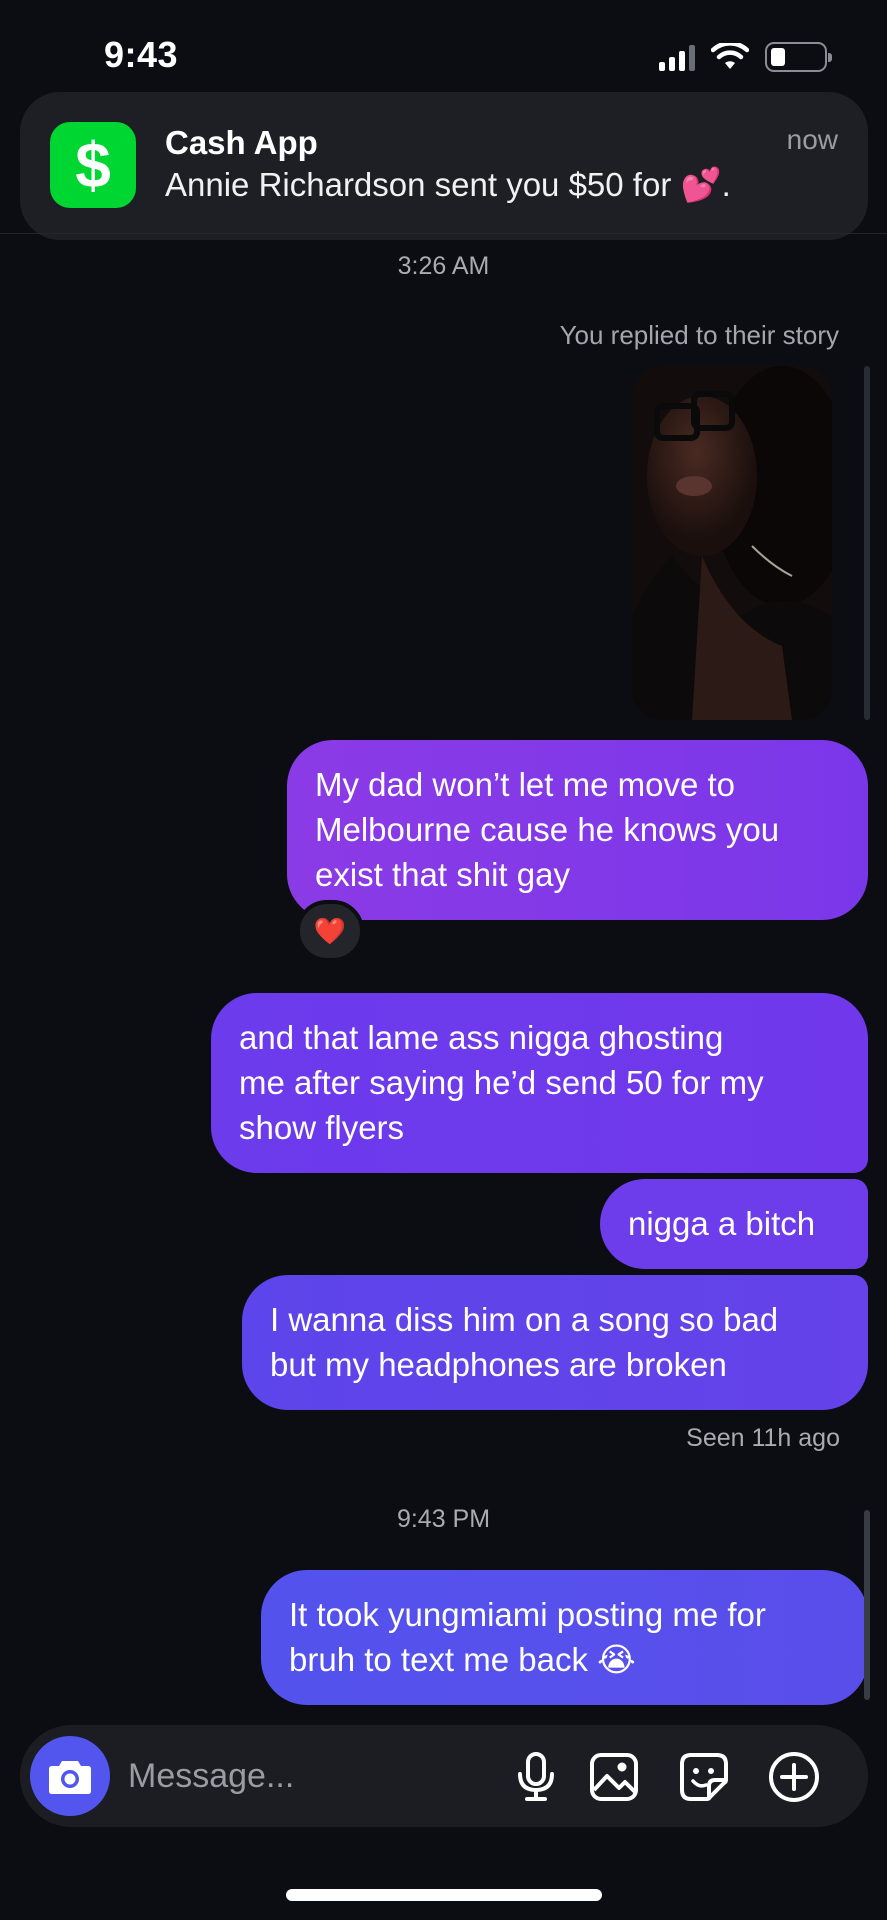 The height and width of the screenshot is (1920, 887). What do you see at coordinates (443, 233) in the screenshot?
I see `header-divider` at bounding box center [443, 233].